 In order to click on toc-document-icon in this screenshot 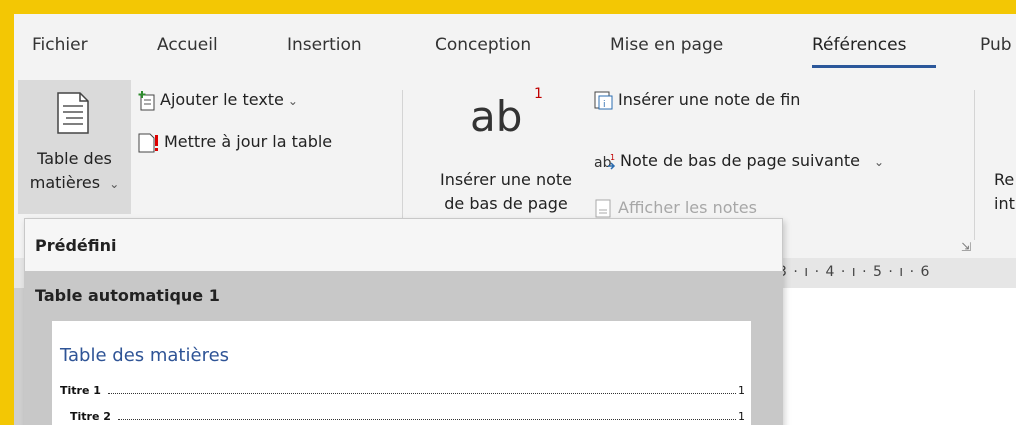, I will do `click(73, 113)`.